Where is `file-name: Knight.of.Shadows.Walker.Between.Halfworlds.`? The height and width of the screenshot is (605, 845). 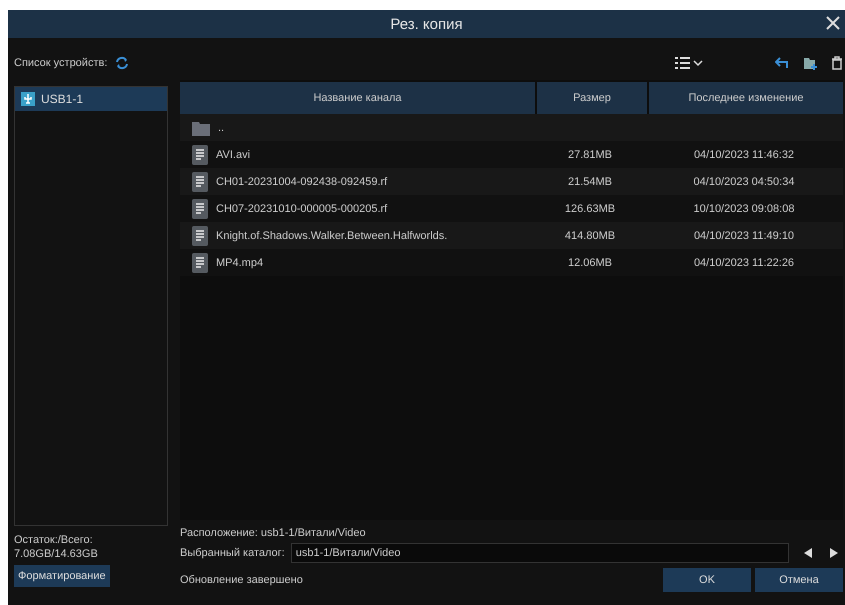
file-name: Knight.of.Shadows.Walker.Between.Halfworlds. is located at coordinates (332, 236).